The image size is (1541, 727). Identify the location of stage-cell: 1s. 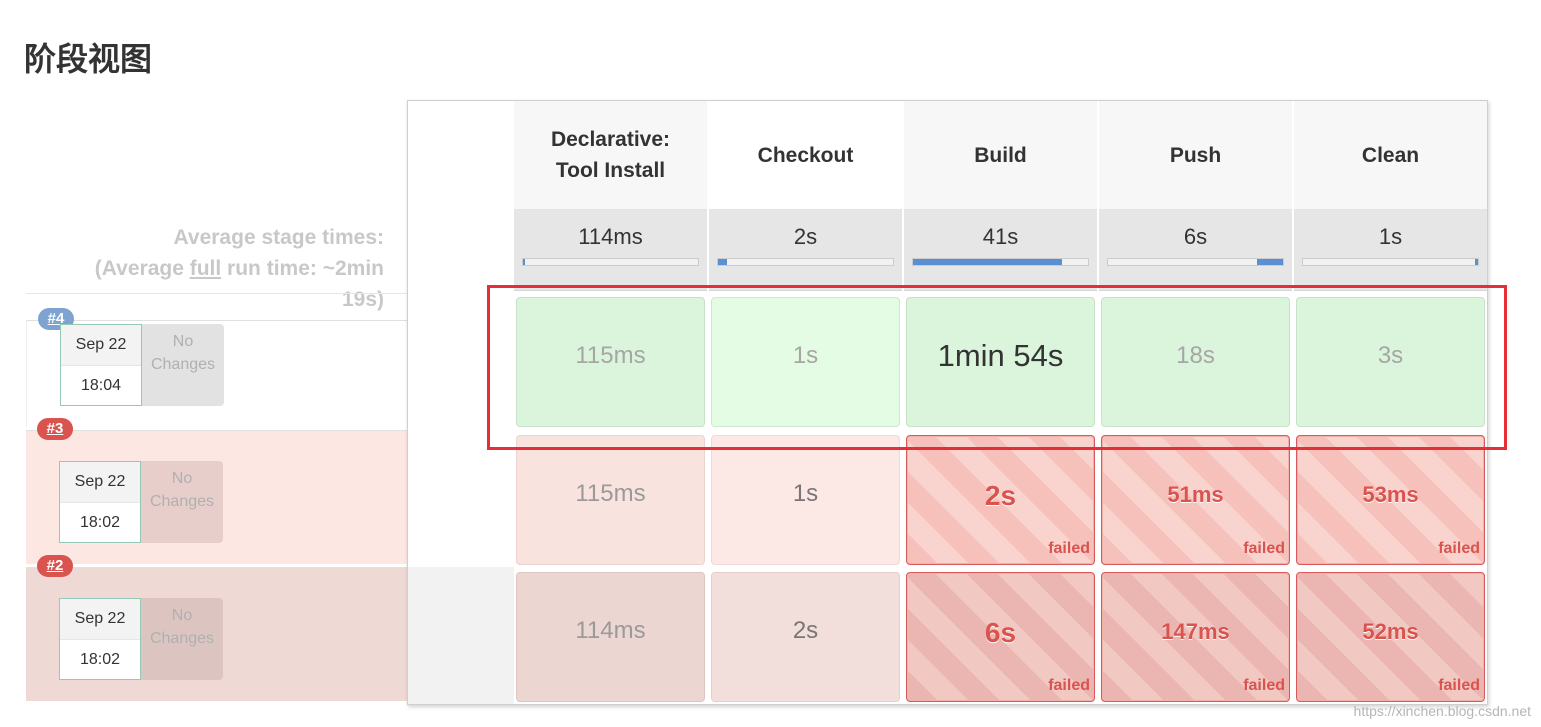
(805, 500).